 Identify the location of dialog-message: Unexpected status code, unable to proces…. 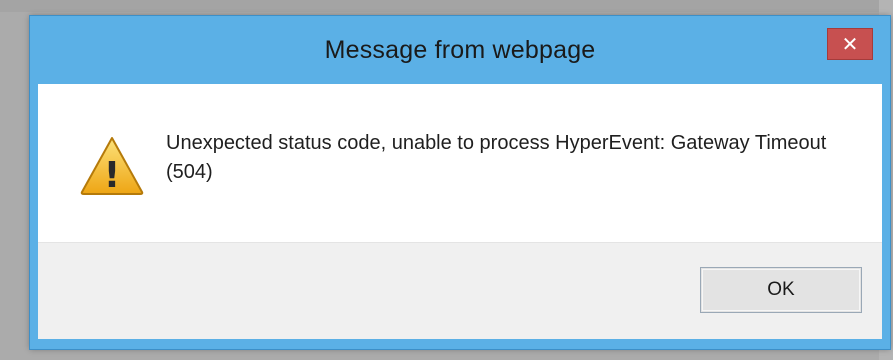
(496, 157).